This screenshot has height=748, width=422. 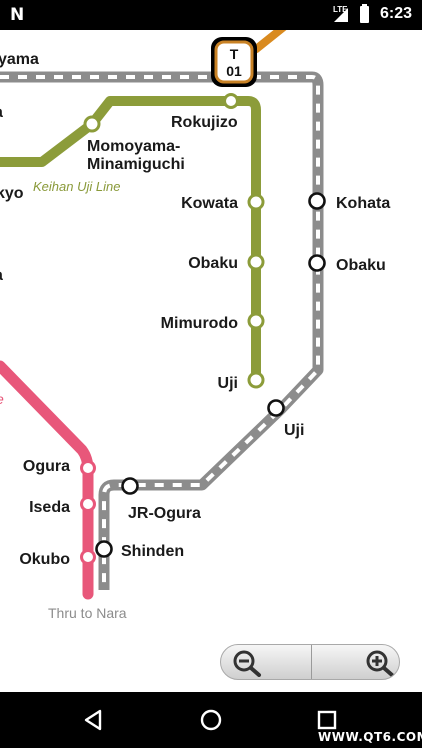 I want to click on status-time: 6:23, so click(x=396, y=13).